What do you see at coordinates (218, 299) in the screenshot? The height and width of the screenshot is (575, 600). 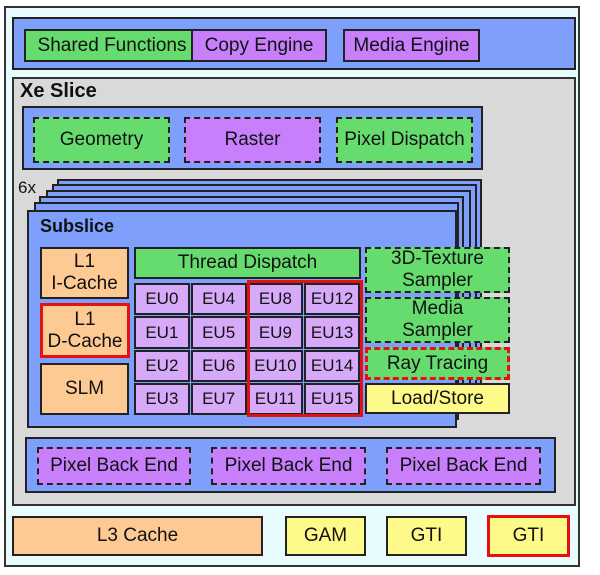 I see `eu-block: EU4` at bounding box center [218, 299].